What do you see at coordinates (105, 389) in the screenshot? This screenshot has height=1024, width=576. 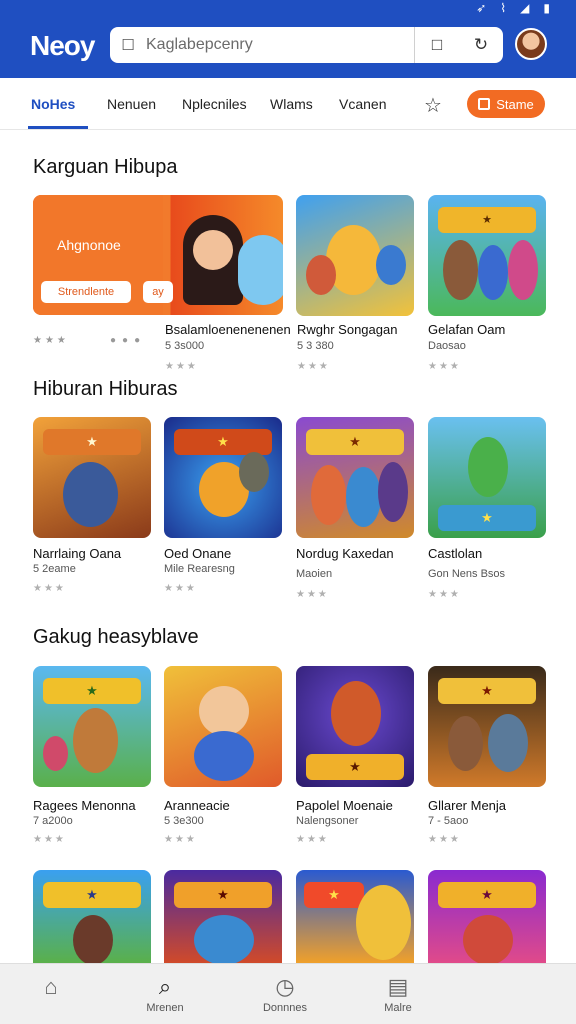 I see `section-title: Hiburan Hiburas` at bounding box center [105, 389].